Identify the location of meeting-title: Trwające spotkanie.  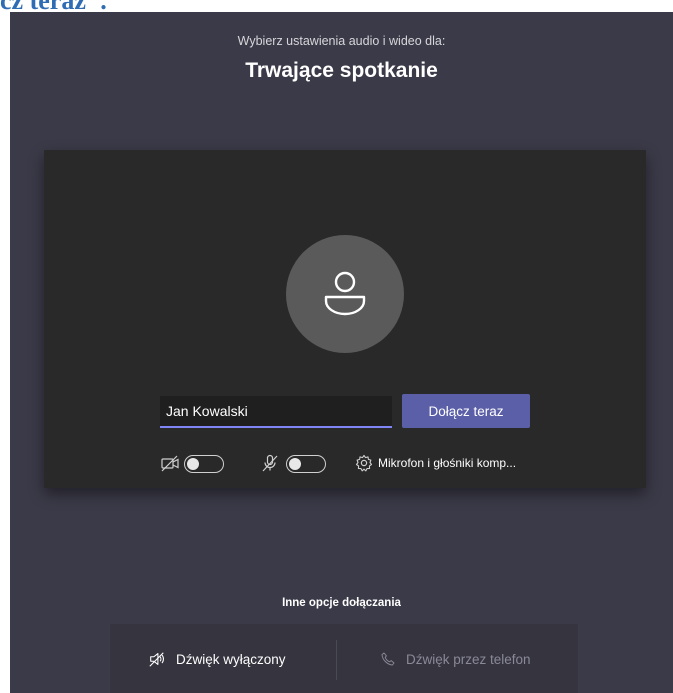
(341, 70).